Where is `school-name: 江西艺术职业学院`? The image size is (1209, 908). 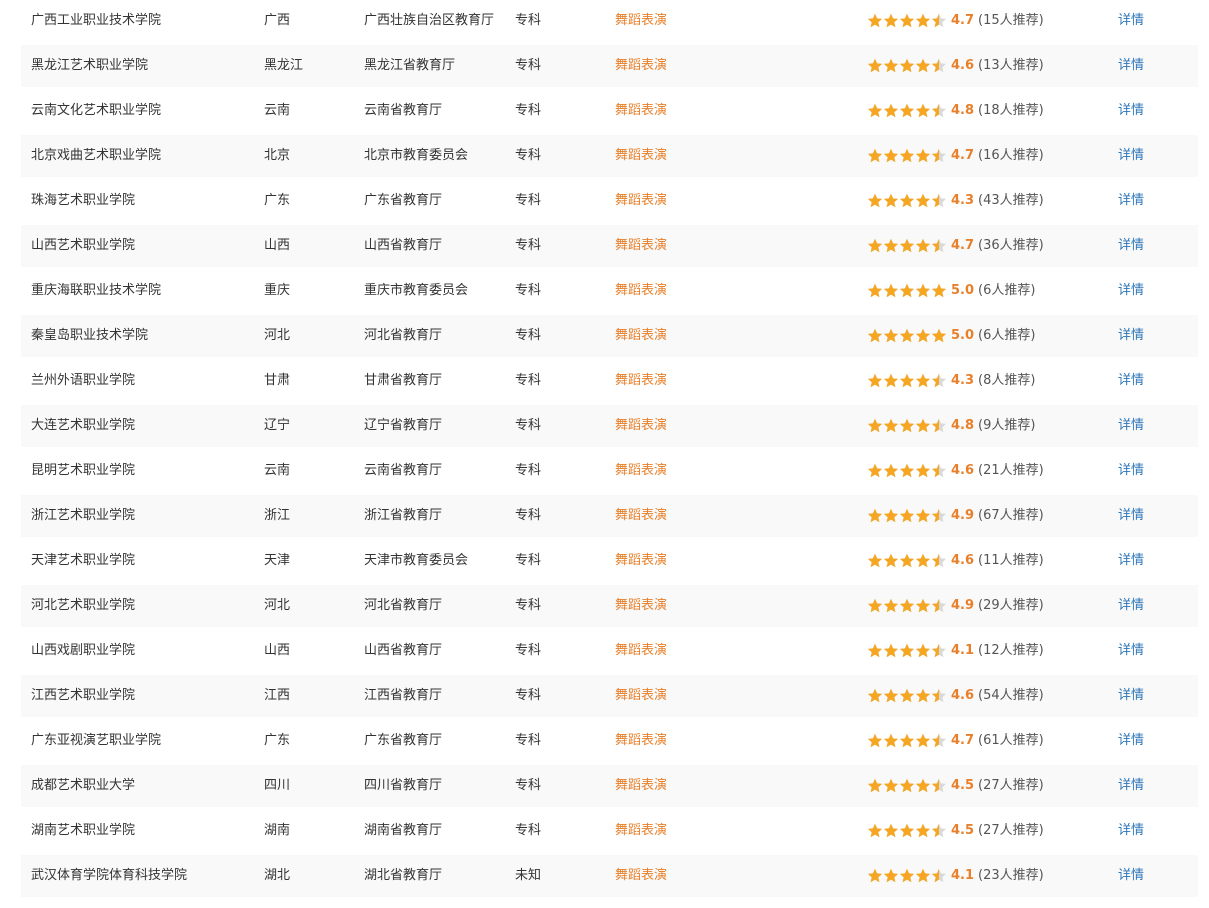 school-name: 江西艺术职业学院 is located at coordinates (142, 696).